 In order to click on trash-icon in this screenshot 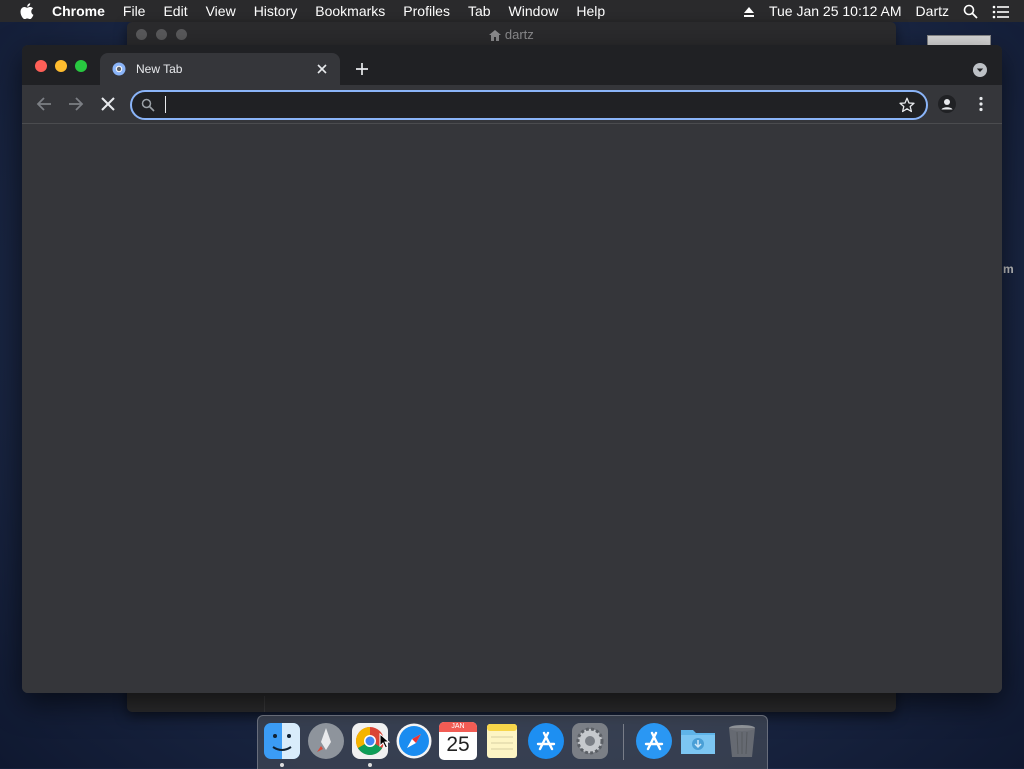, I will do `click(742, 741)`.